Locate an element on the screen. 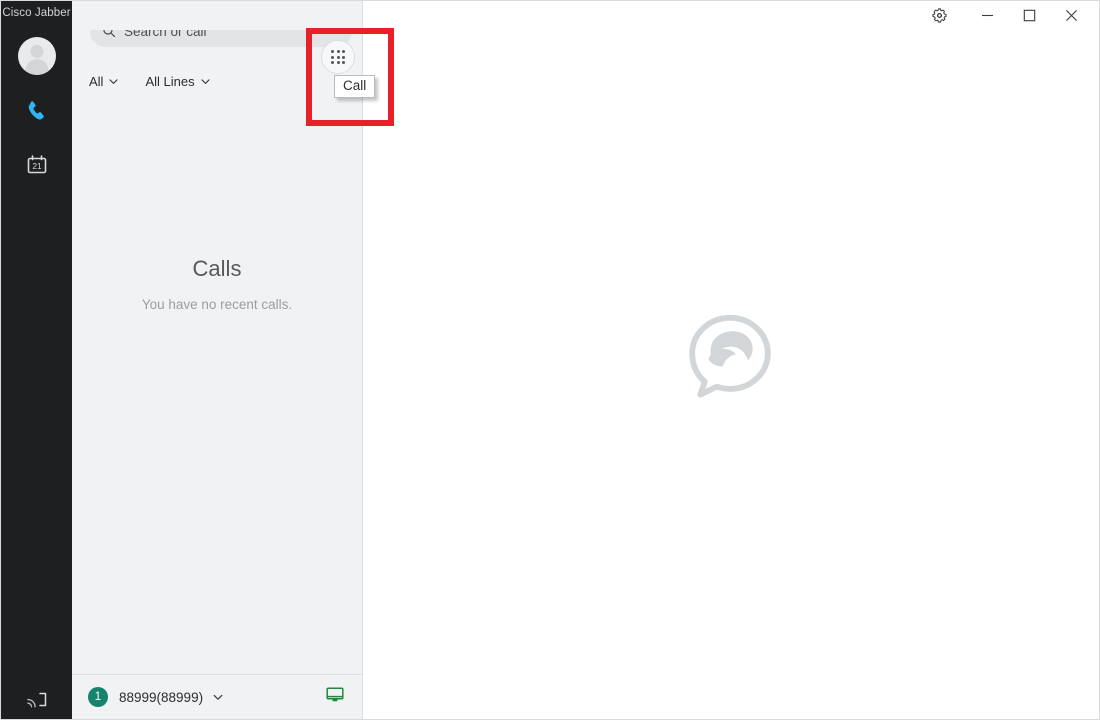 The image size is (1100, 720). filter-all: All is located at coordinates (104, 81).